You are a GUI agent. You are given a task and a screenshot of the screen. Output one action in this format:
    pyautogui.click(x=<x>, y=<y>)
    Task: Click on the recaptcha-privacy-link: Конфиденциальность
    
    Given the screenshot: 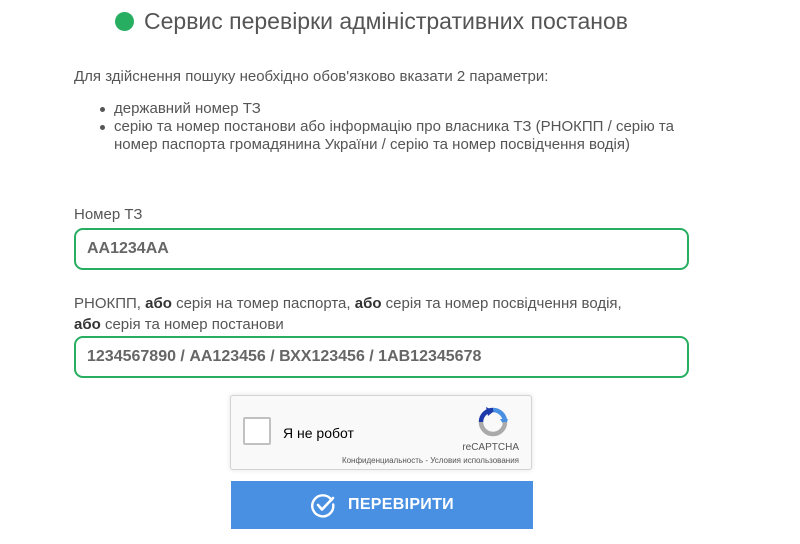 What is the action you would take?
    pyautogui.click(x=382, y=460)
    